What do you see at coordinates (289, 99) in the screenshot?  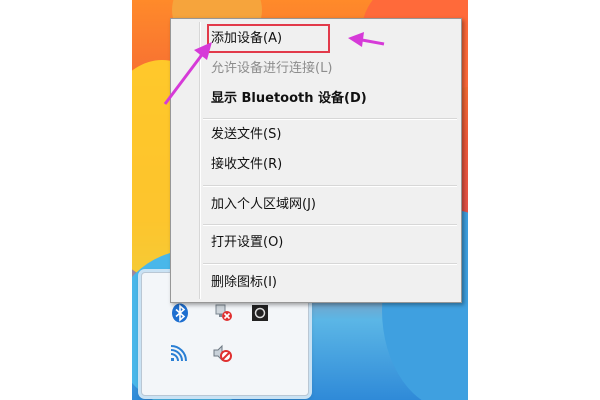 I see `menu-item-show-devices: 显示 Bluetooth 设备(D)` at bounding box center [289, 99].